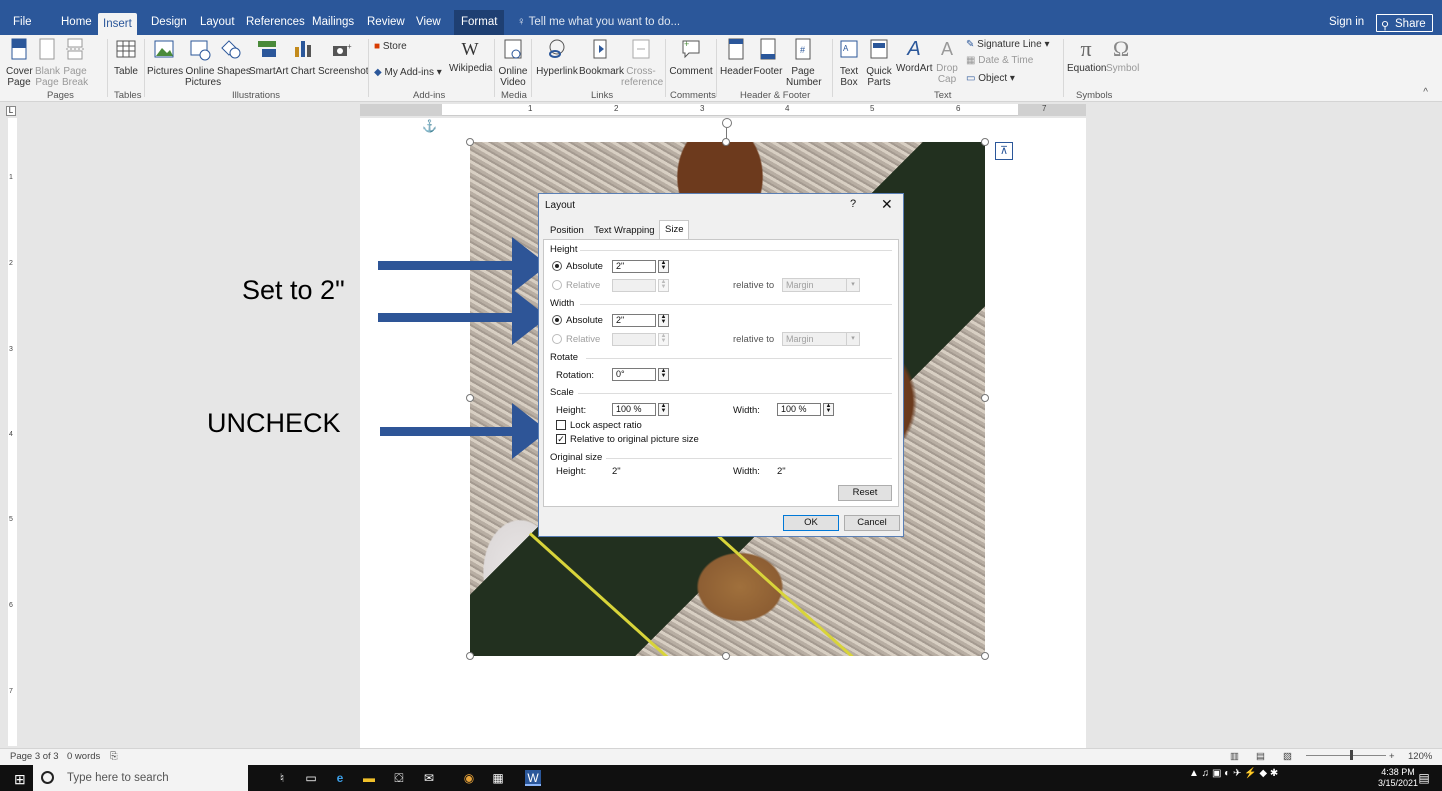 Image resolution: width=1442 pixels, height=791 pixels. I want to click on word-taskbar-icon: W, so click(533, 778).